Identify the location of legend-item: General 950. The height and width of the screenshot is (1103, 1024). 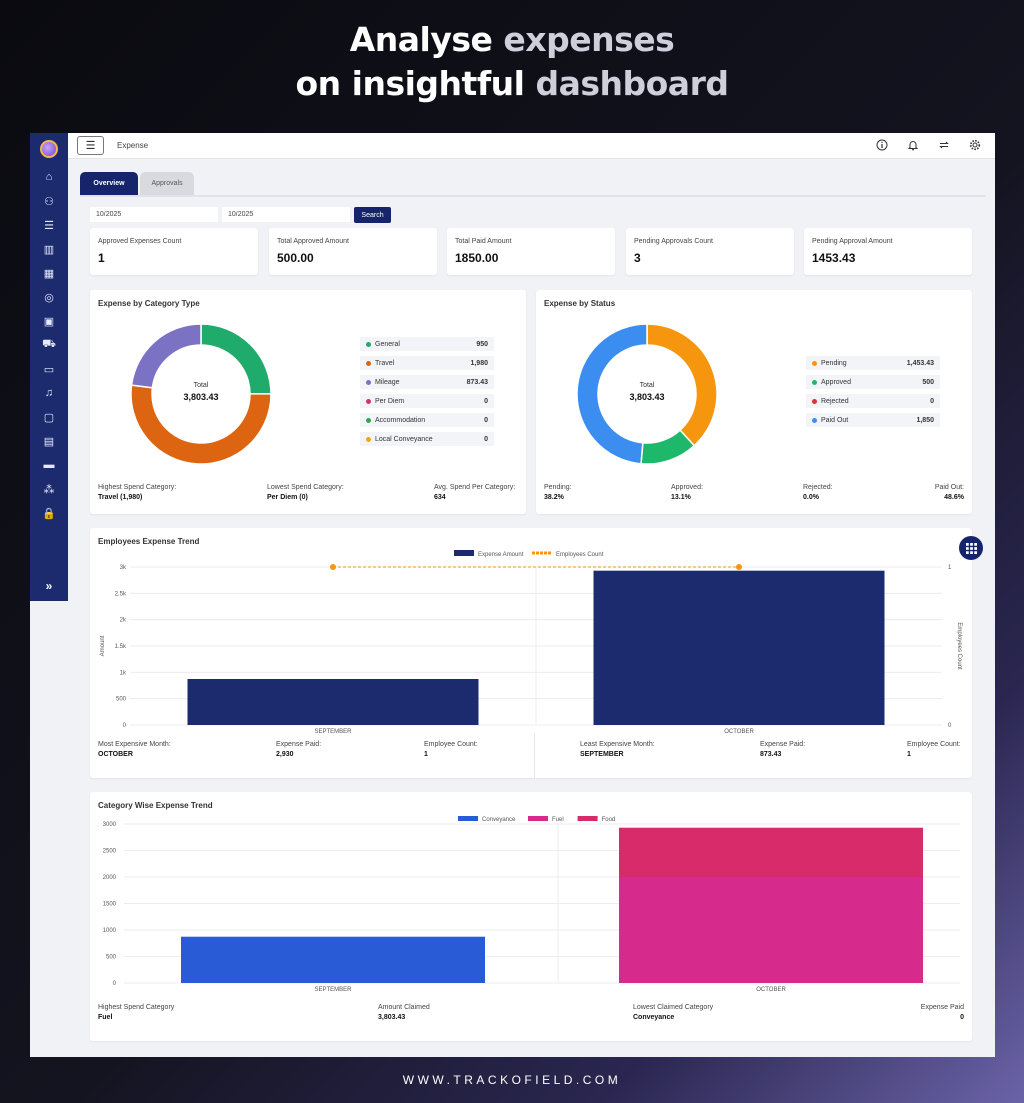
(427, 344).